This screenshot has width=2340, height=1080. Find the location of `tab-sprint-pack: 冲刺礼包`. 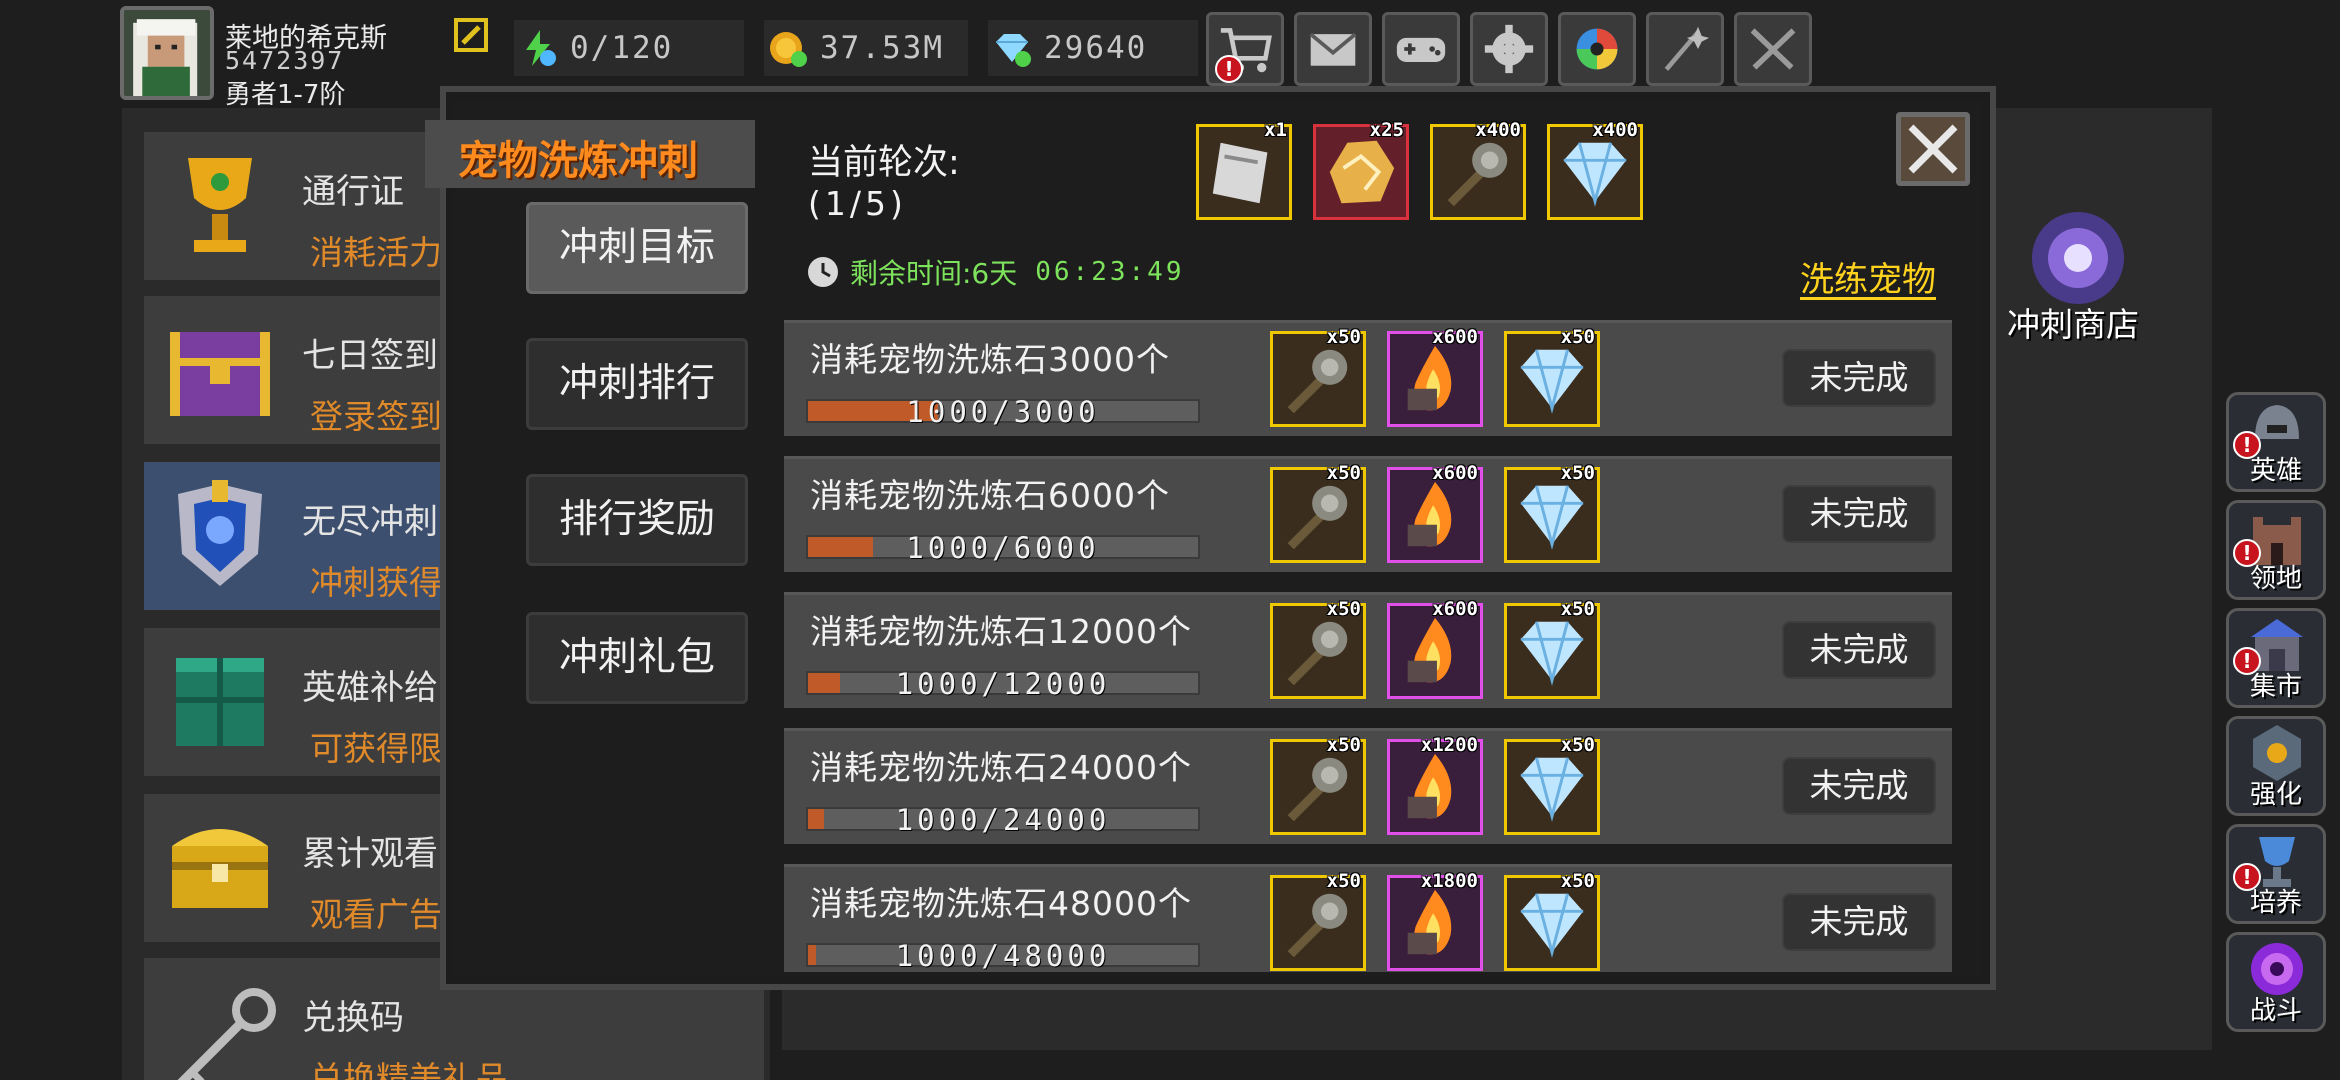

tab-sprint-pack: 冲刺礼包 is located at coordinates (637, 658).